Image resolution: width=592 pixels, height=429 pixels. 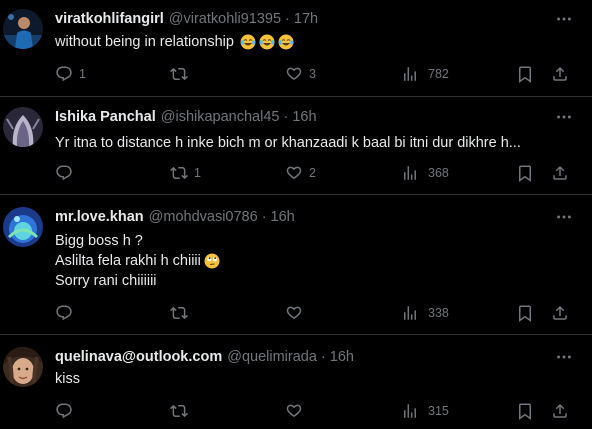 What do you see at coordinates (438, 313) in the screenshot?
I see `view-count: 338` at bounding box center [438, 313].